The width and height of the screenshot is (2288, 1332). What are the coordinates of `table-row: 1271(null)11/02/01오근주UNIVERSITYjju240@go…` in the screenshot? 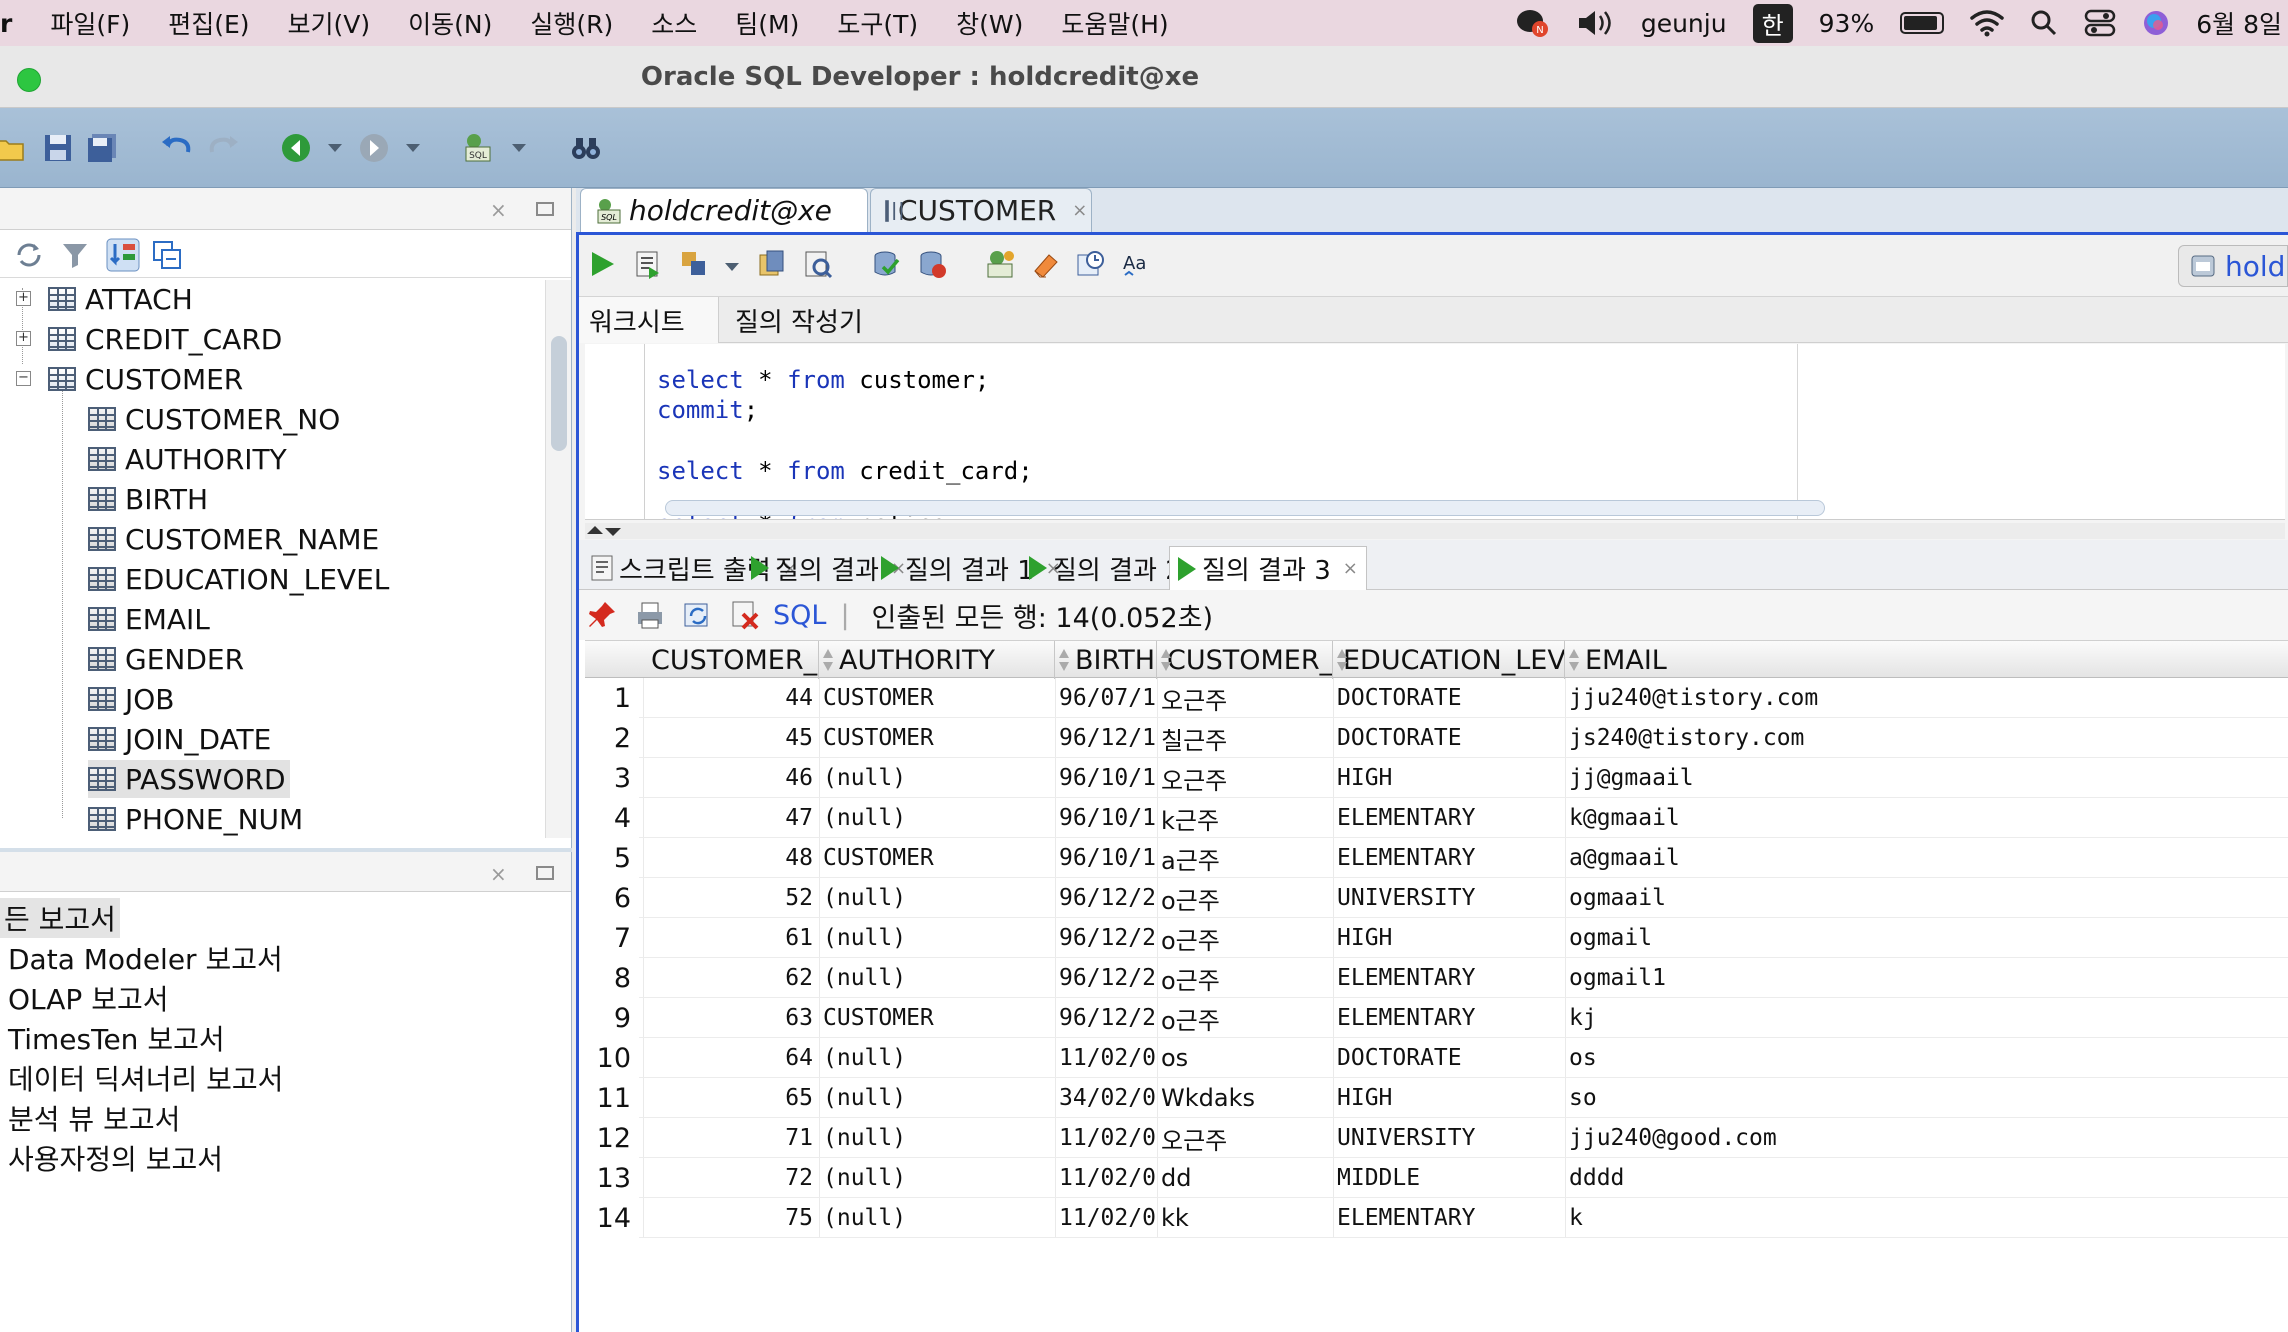 It's located at (1436, 1138).